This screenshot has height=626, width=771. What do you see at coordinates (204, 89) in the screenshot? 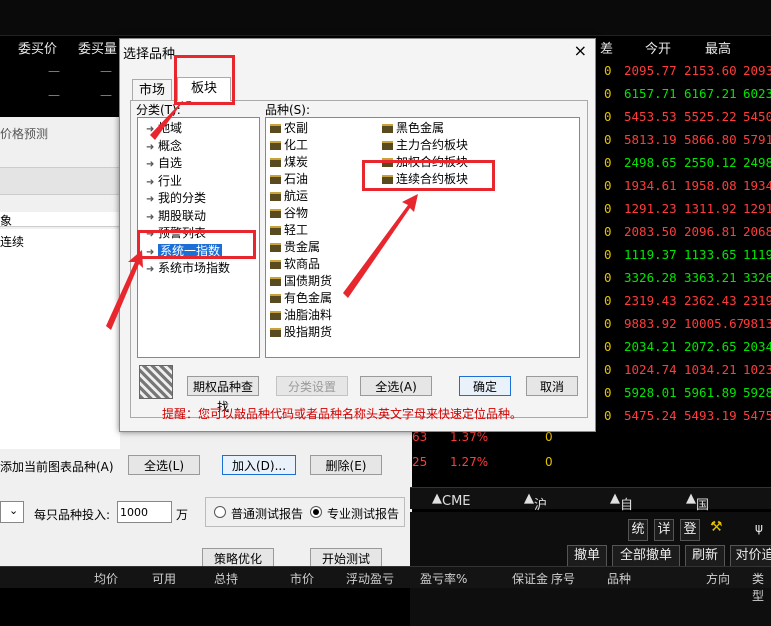
I see `tab-sector: 板块` at bounding box center [204, 89].